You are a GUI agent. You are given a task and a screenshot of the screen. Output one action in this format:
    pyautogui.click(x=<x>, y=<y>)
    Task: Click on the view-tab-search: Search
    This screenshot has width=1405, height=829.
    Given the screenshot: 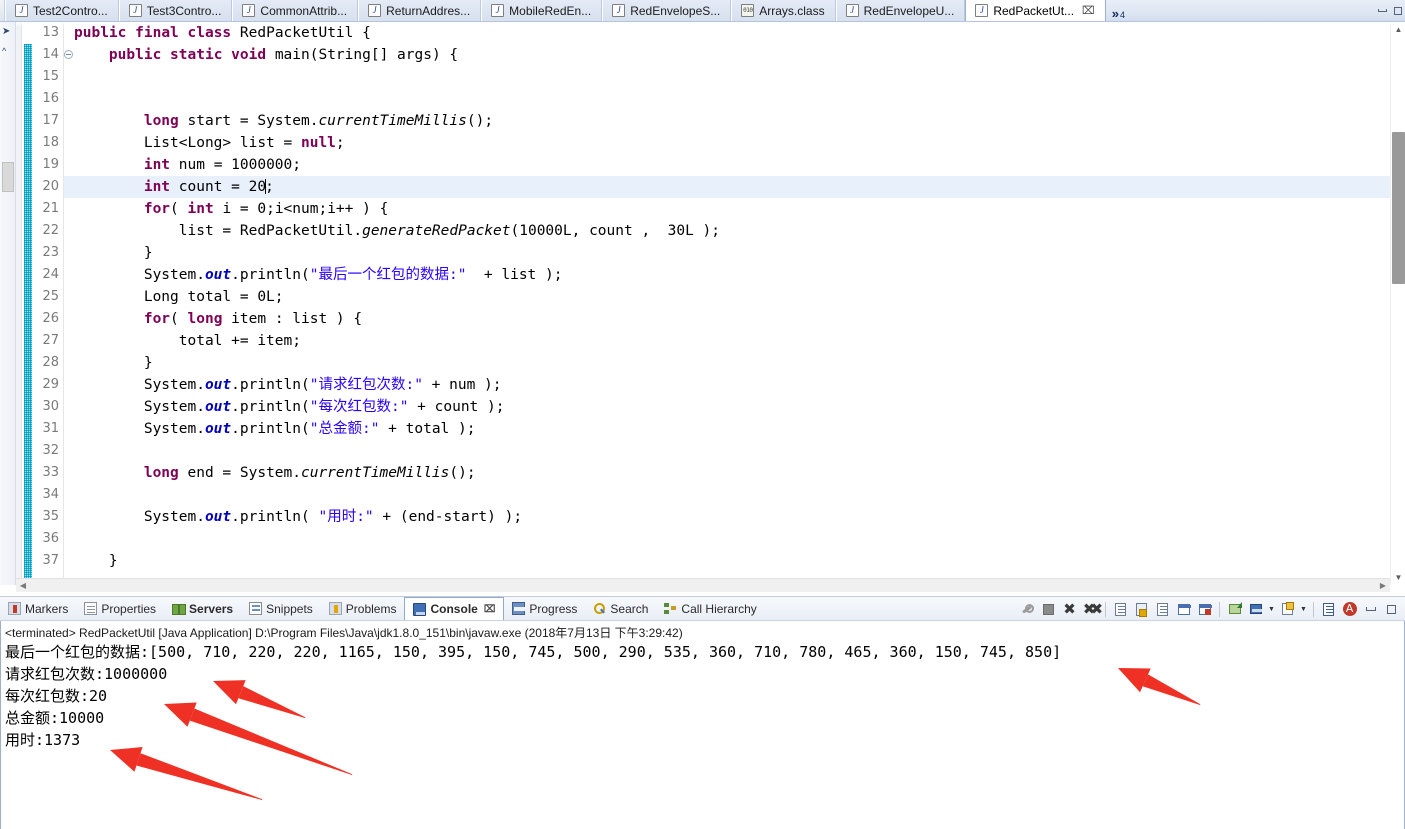 What is the action you would take?
    pyautogui.click(x=620, y=608)
    